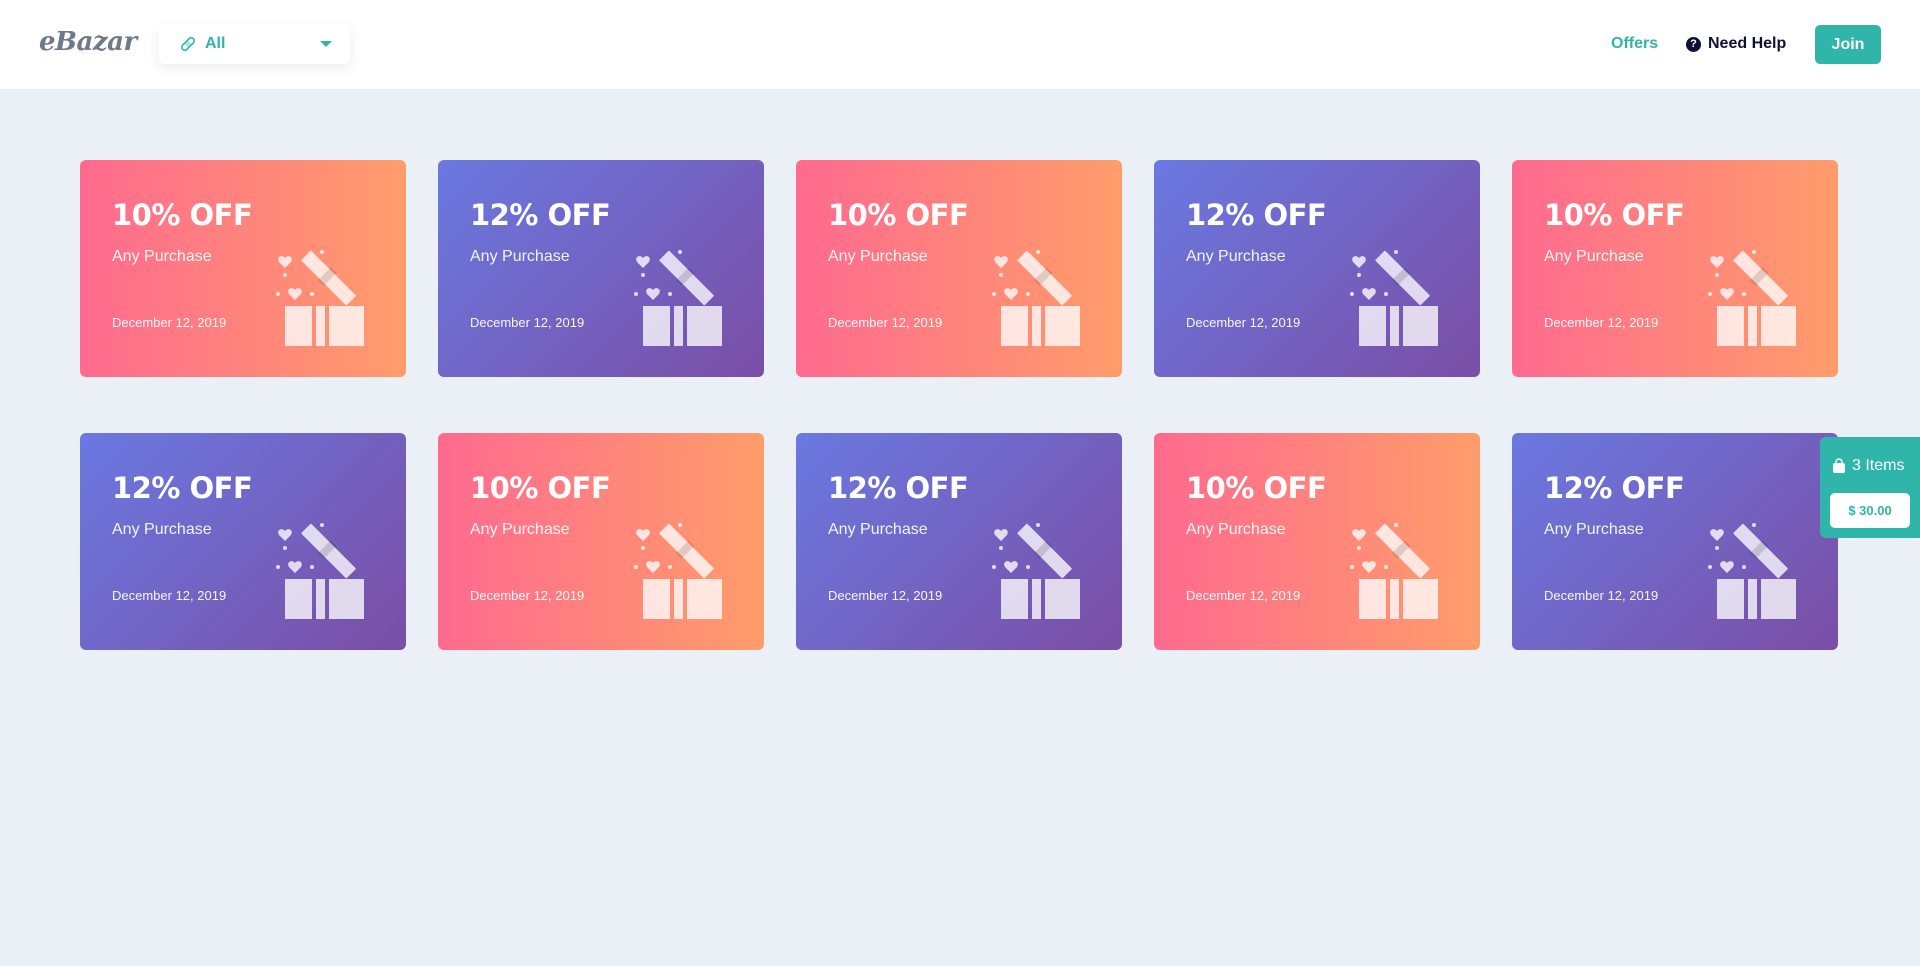 This screenshot has height=966, width=1920. What do you see at coordinates (254, 44) in the screenshot?
I see `category-select: All` at bounding box center [254, 44].